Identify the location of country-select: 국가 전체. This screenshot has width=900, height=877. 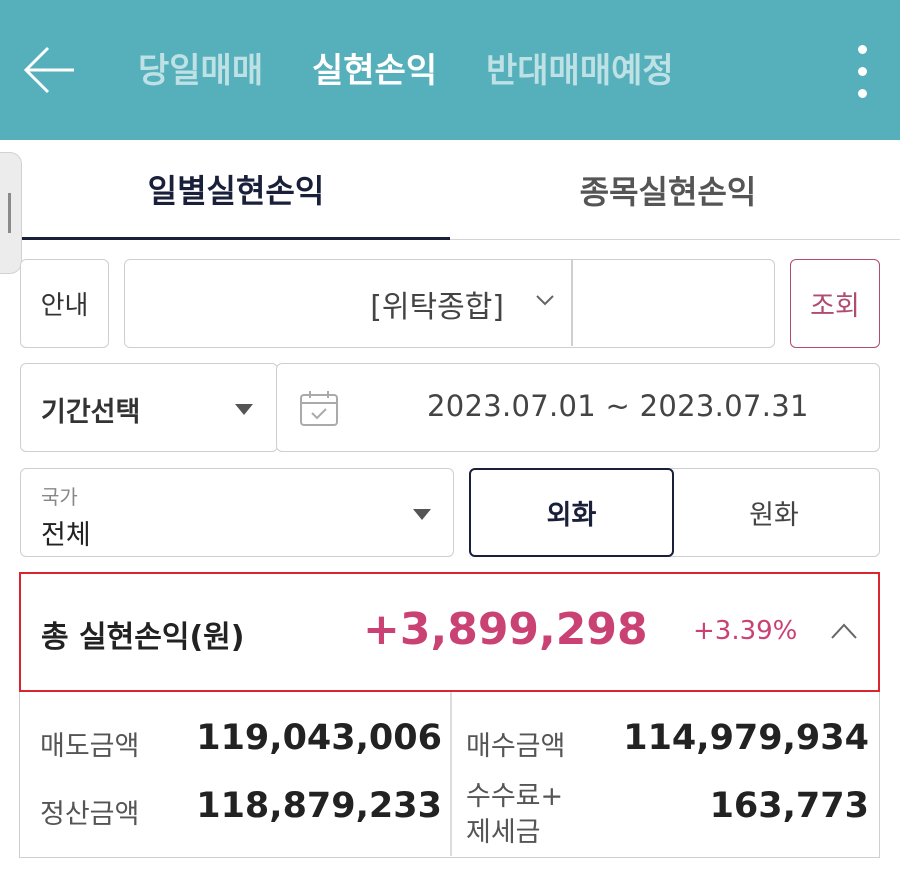
(237, 512).